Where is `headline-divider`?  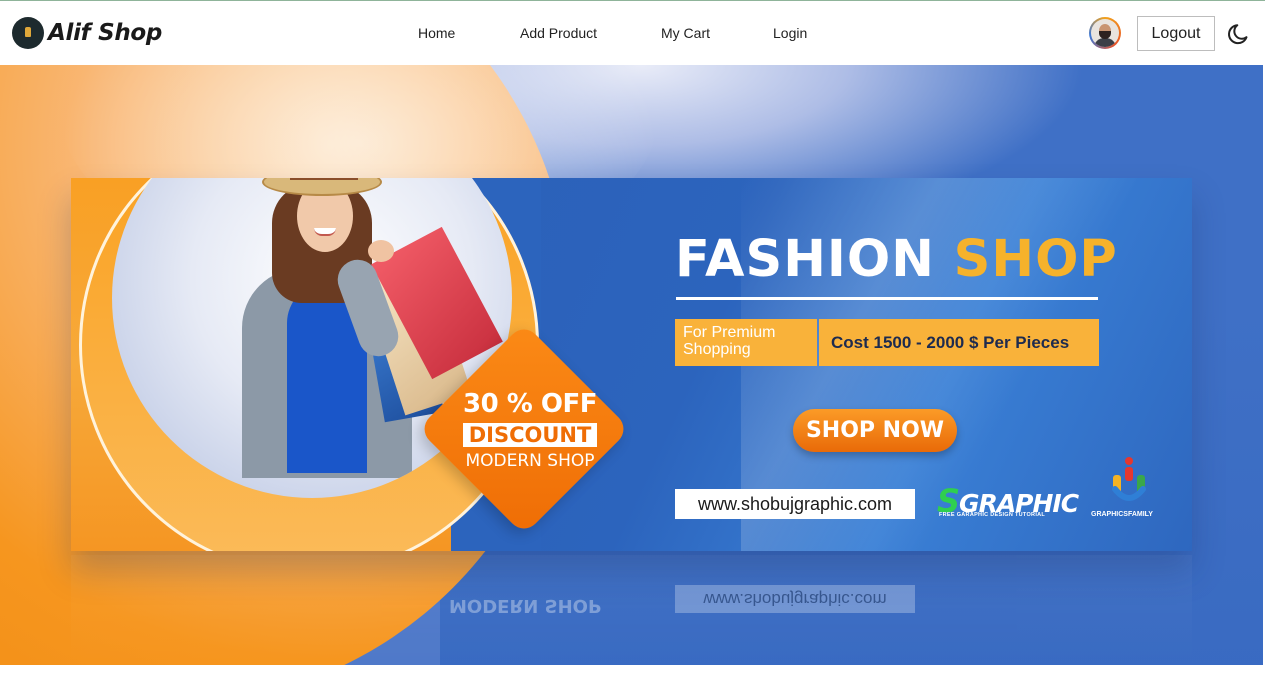 headline-divider is located at coordinates (887, 298).